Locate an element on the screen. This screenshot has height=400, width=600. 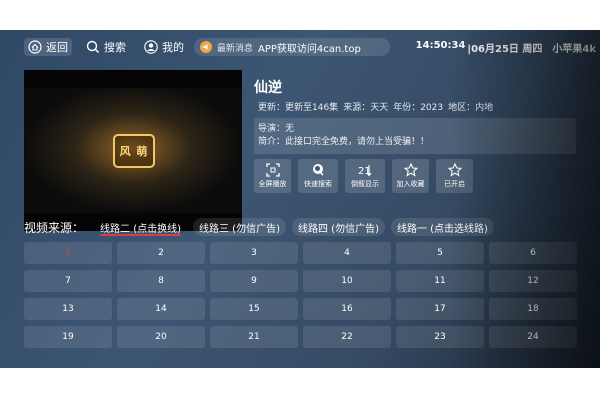
episode-button: 18 is located at coordinates (533, 309).